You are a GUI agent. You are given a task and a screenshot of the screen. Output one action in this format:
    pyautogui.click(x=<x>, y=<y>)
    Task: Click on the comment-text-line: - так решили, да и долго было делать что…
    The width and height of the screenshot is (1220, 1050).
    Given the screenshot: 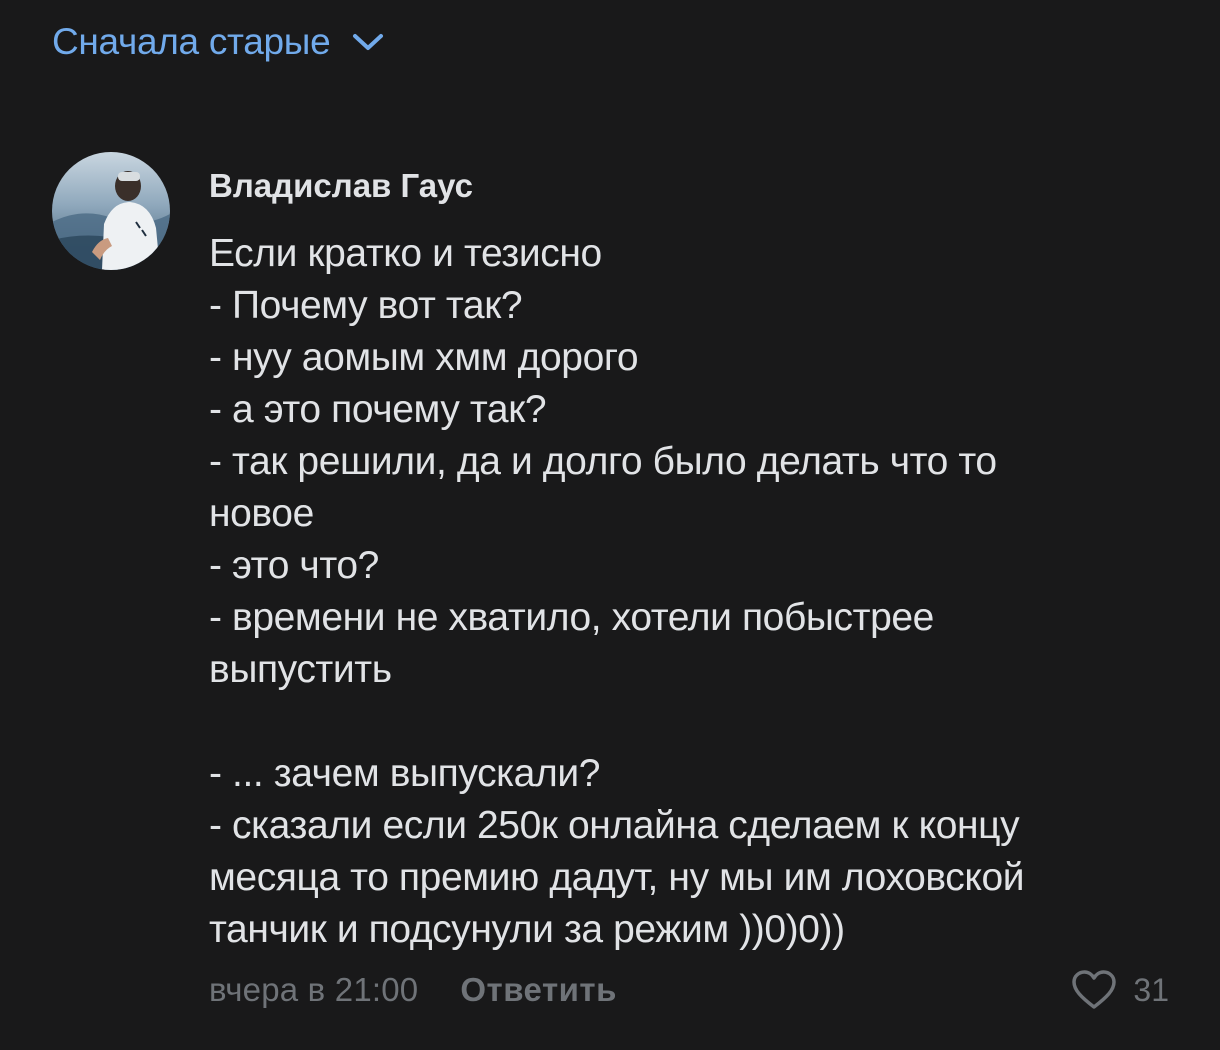 What is the action you would take?
    pyautogui.click(x=603, y=461)
    